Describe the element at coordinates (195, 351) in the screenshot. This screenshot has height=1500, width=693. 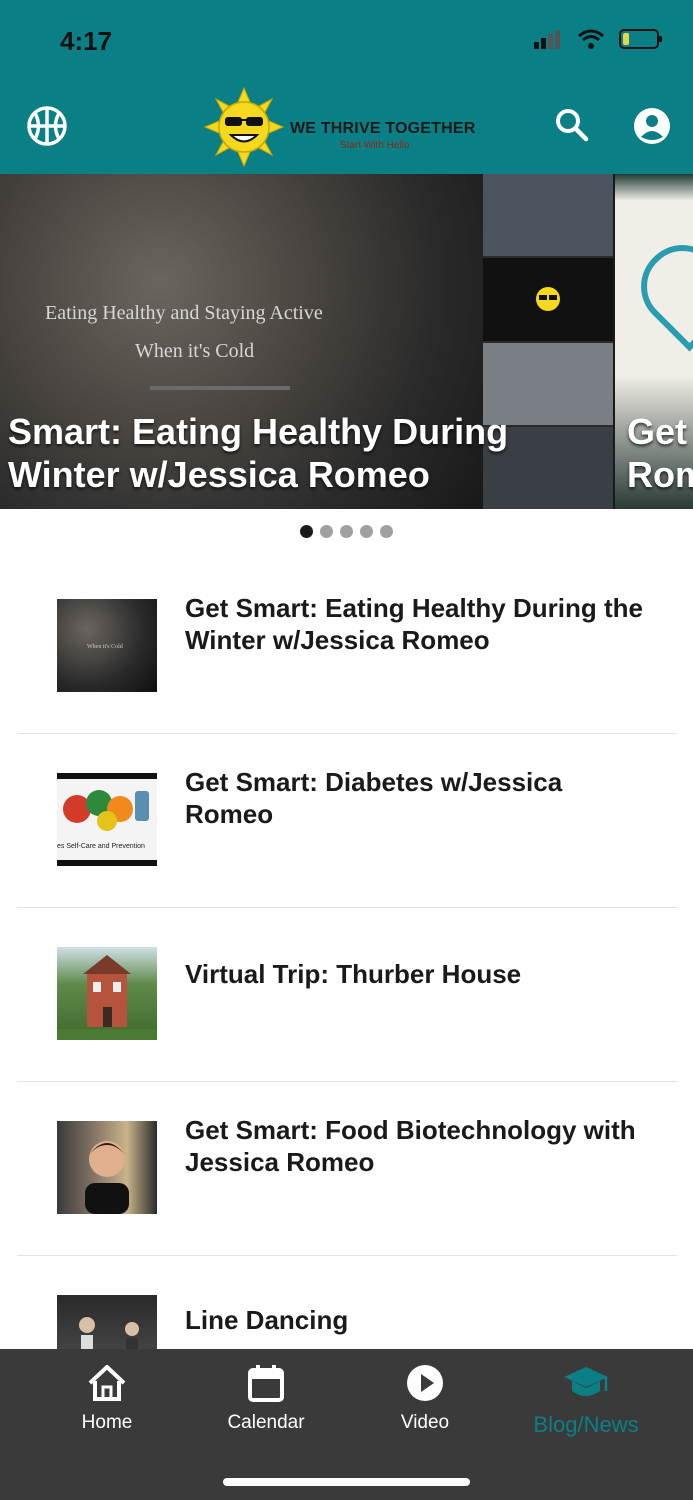
I see `slide-inner-subtitle: When it's Cold` at that location.